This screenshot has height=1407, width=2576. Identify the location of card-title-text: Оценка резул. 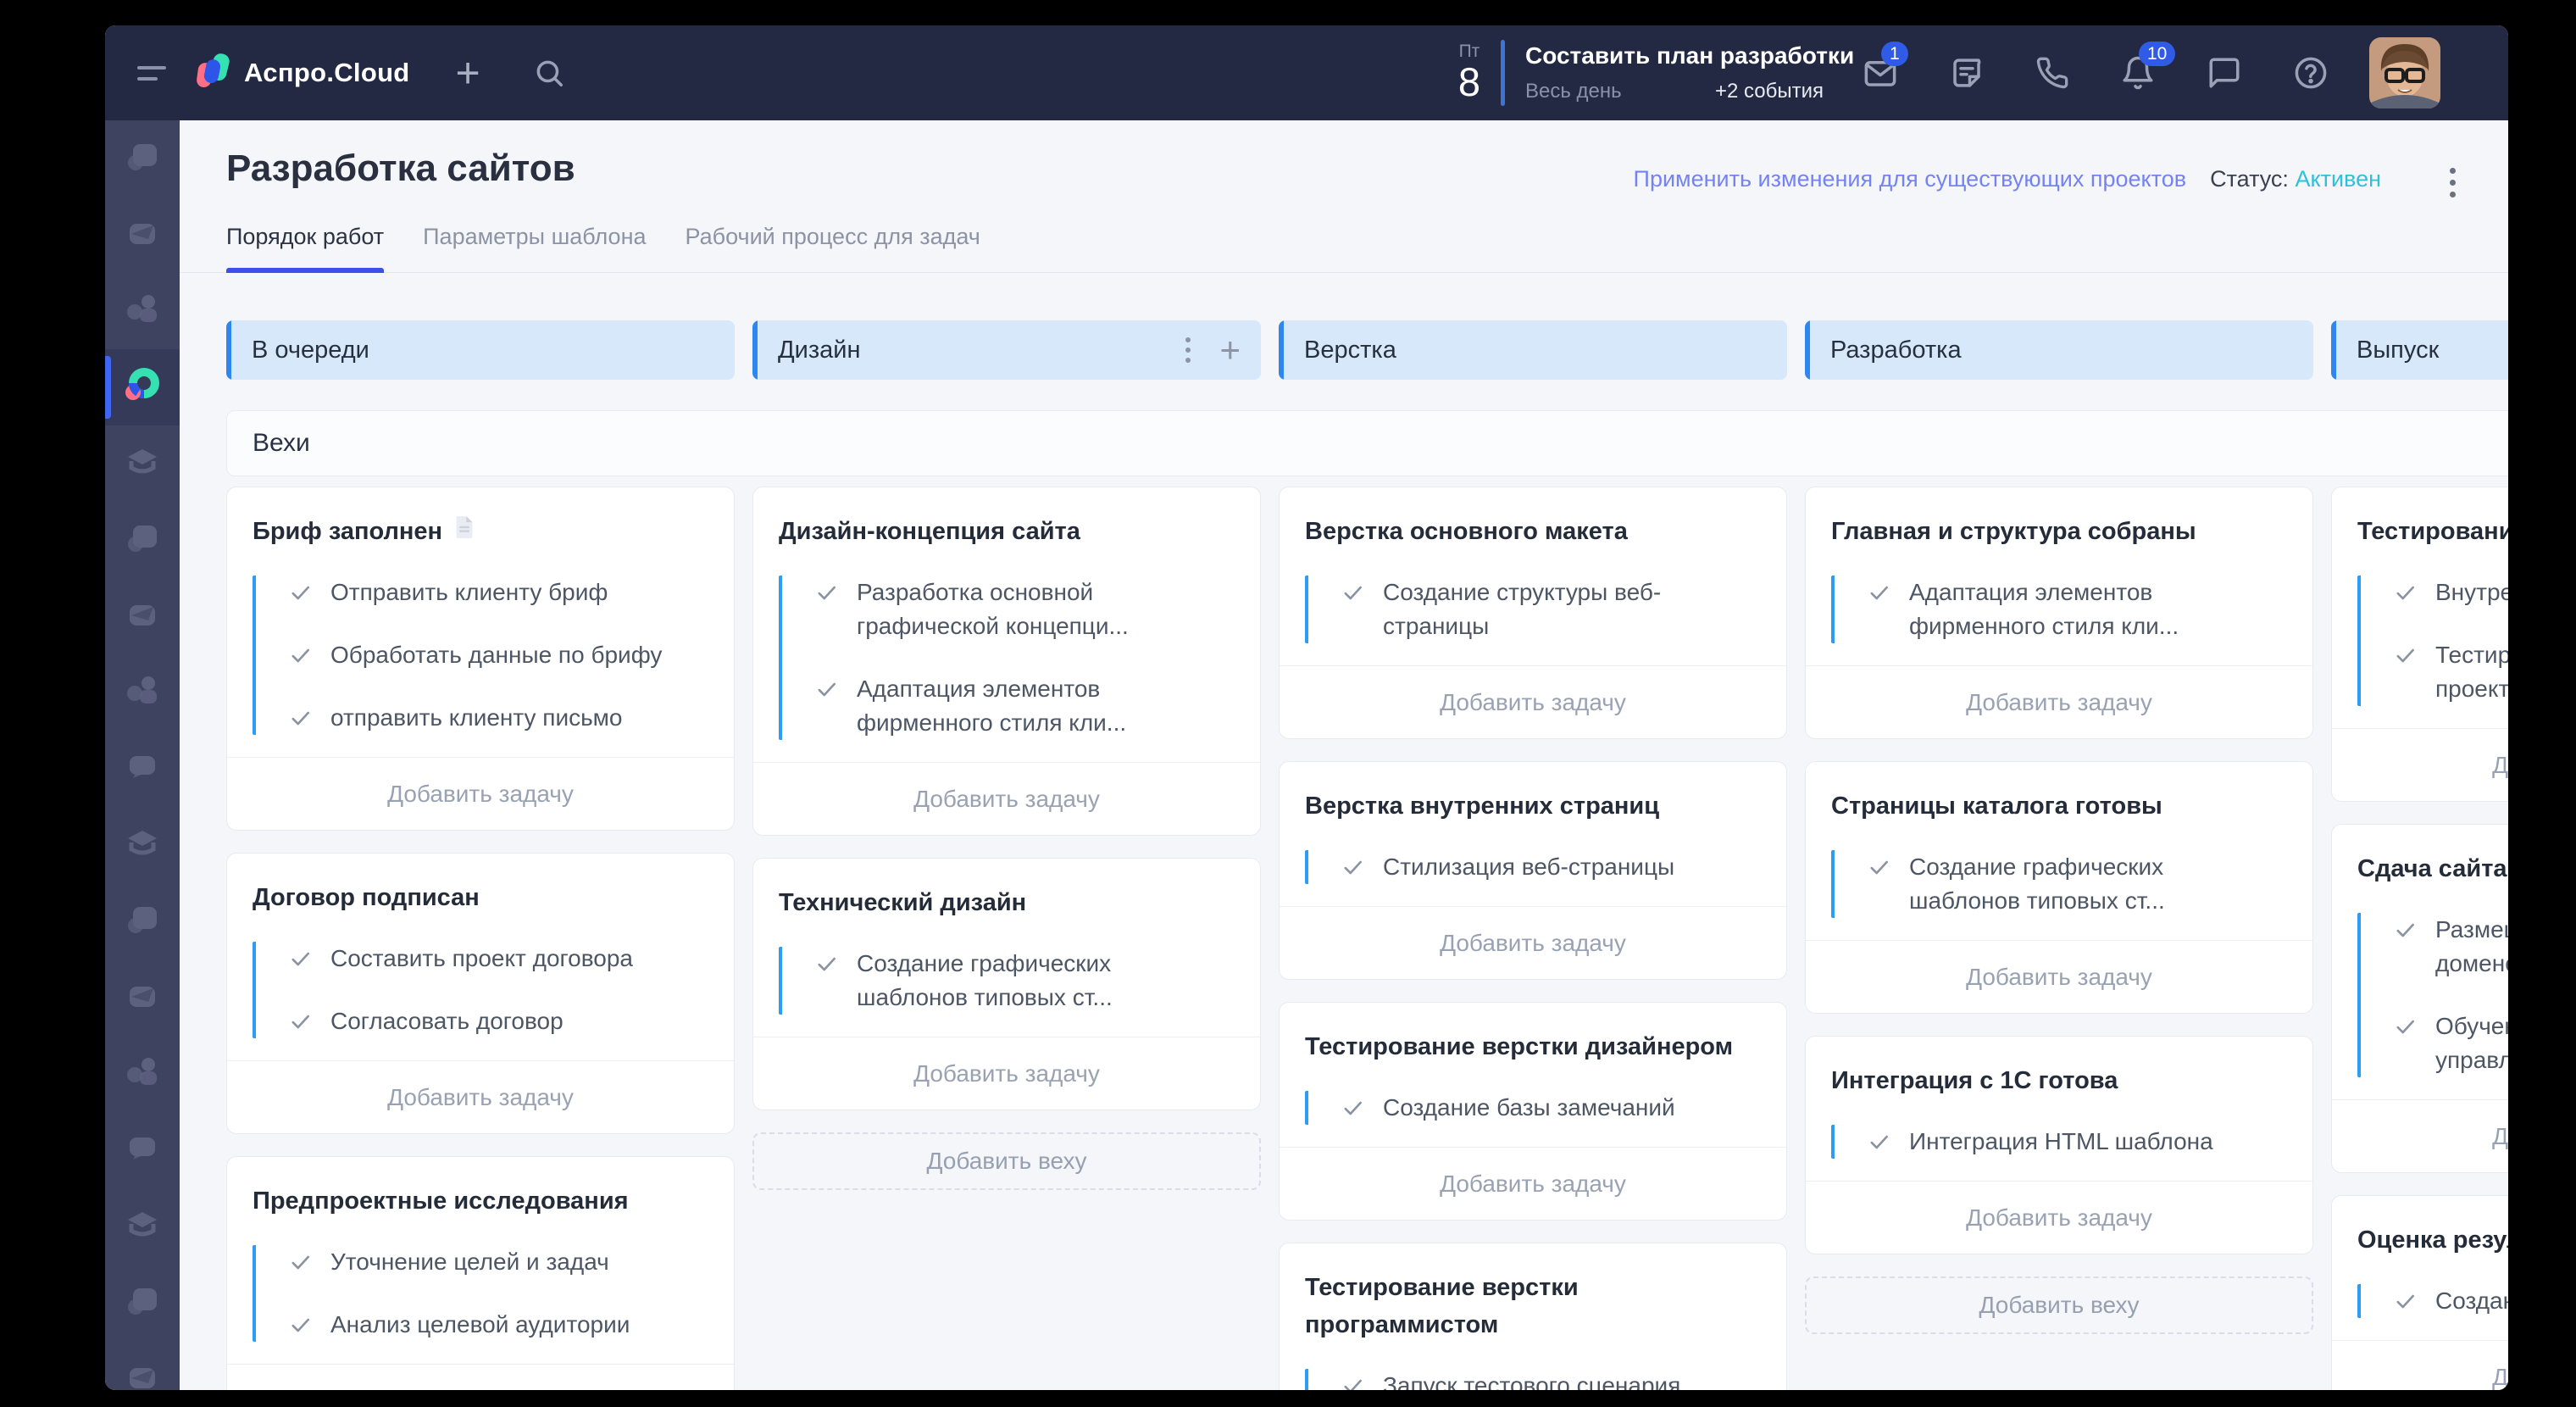
(2432, 1240).